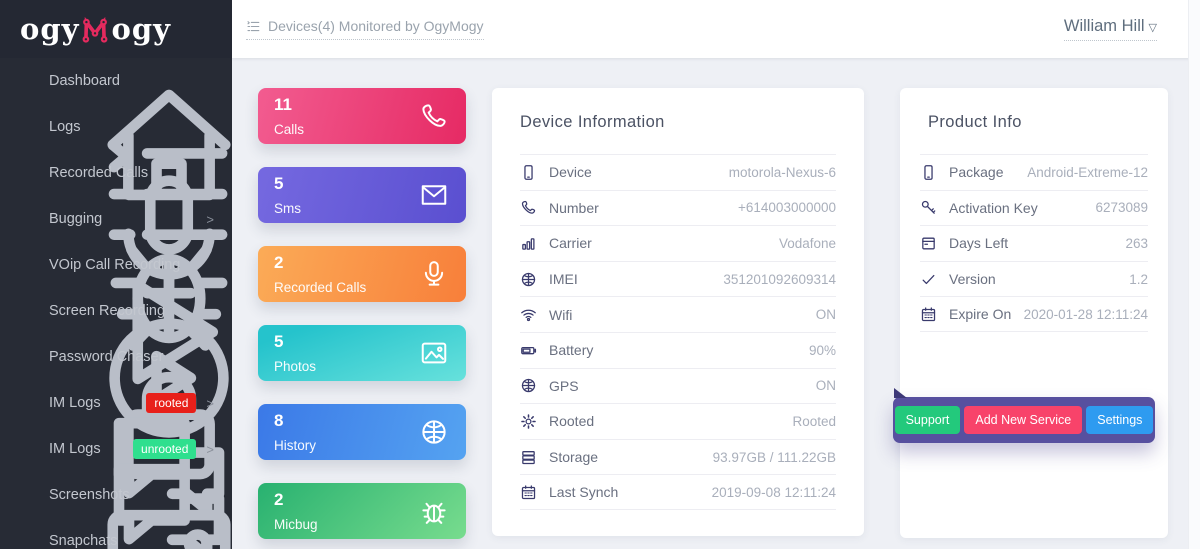  Describe the element at coordinates (528, 421) in the screenshot. I see `gear-icon` at that location.